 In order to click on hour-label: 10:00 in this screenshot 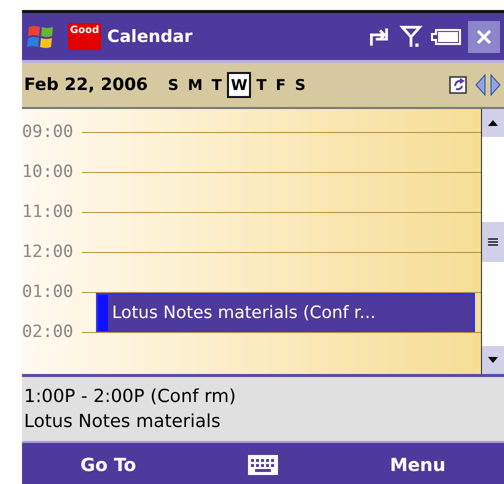, I will do `click(48, 172)`.